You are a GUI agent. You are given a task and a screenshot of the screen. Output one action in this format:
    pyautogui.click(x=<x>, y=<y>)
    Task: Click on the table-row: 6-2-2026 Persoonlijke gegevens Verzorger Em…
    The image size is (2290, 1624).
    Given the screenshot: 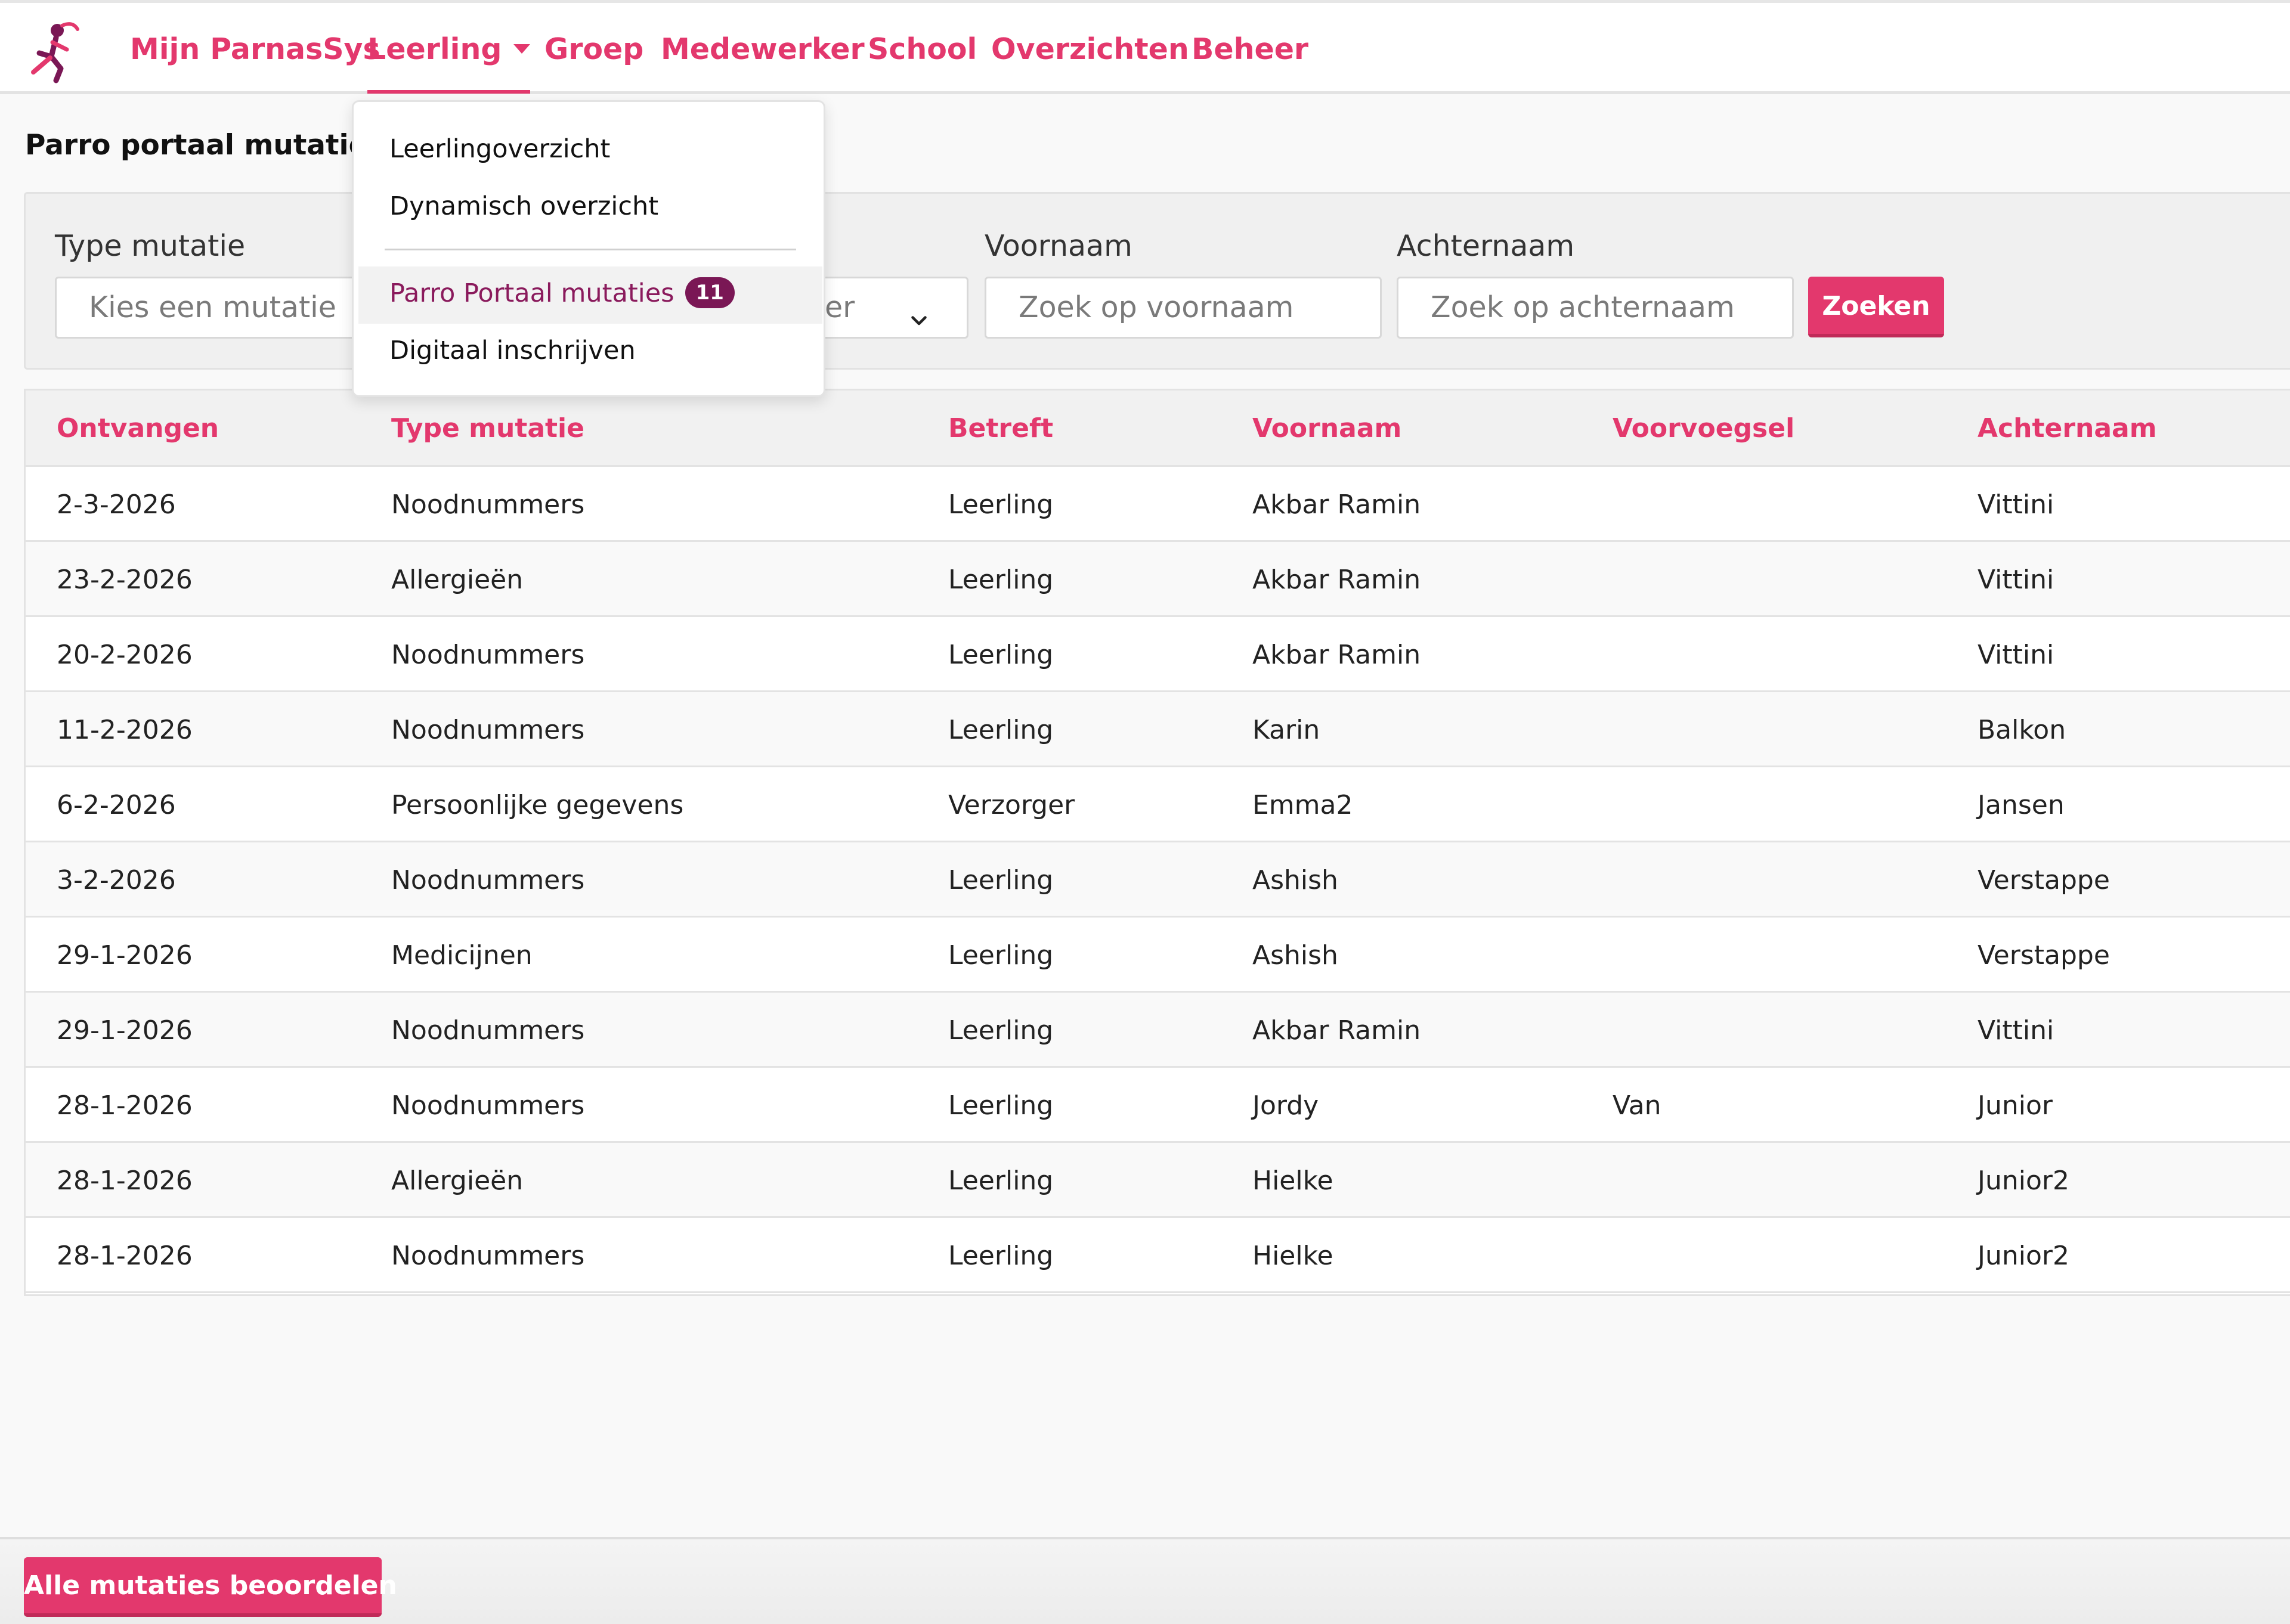 What is the action you would take?
    pyautogui.click(x=1158, y=804)
    